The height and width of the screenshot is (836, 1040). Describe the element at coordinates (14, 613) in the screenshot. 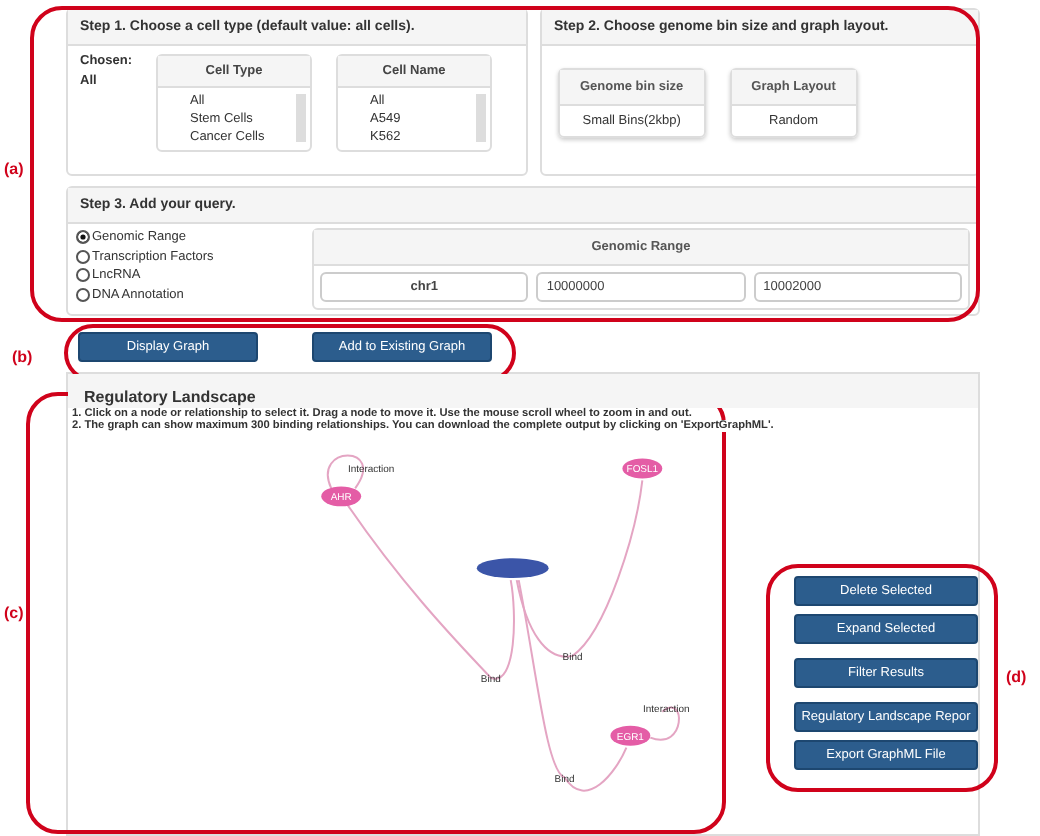

I see `annotation-label: (c)` at that location.